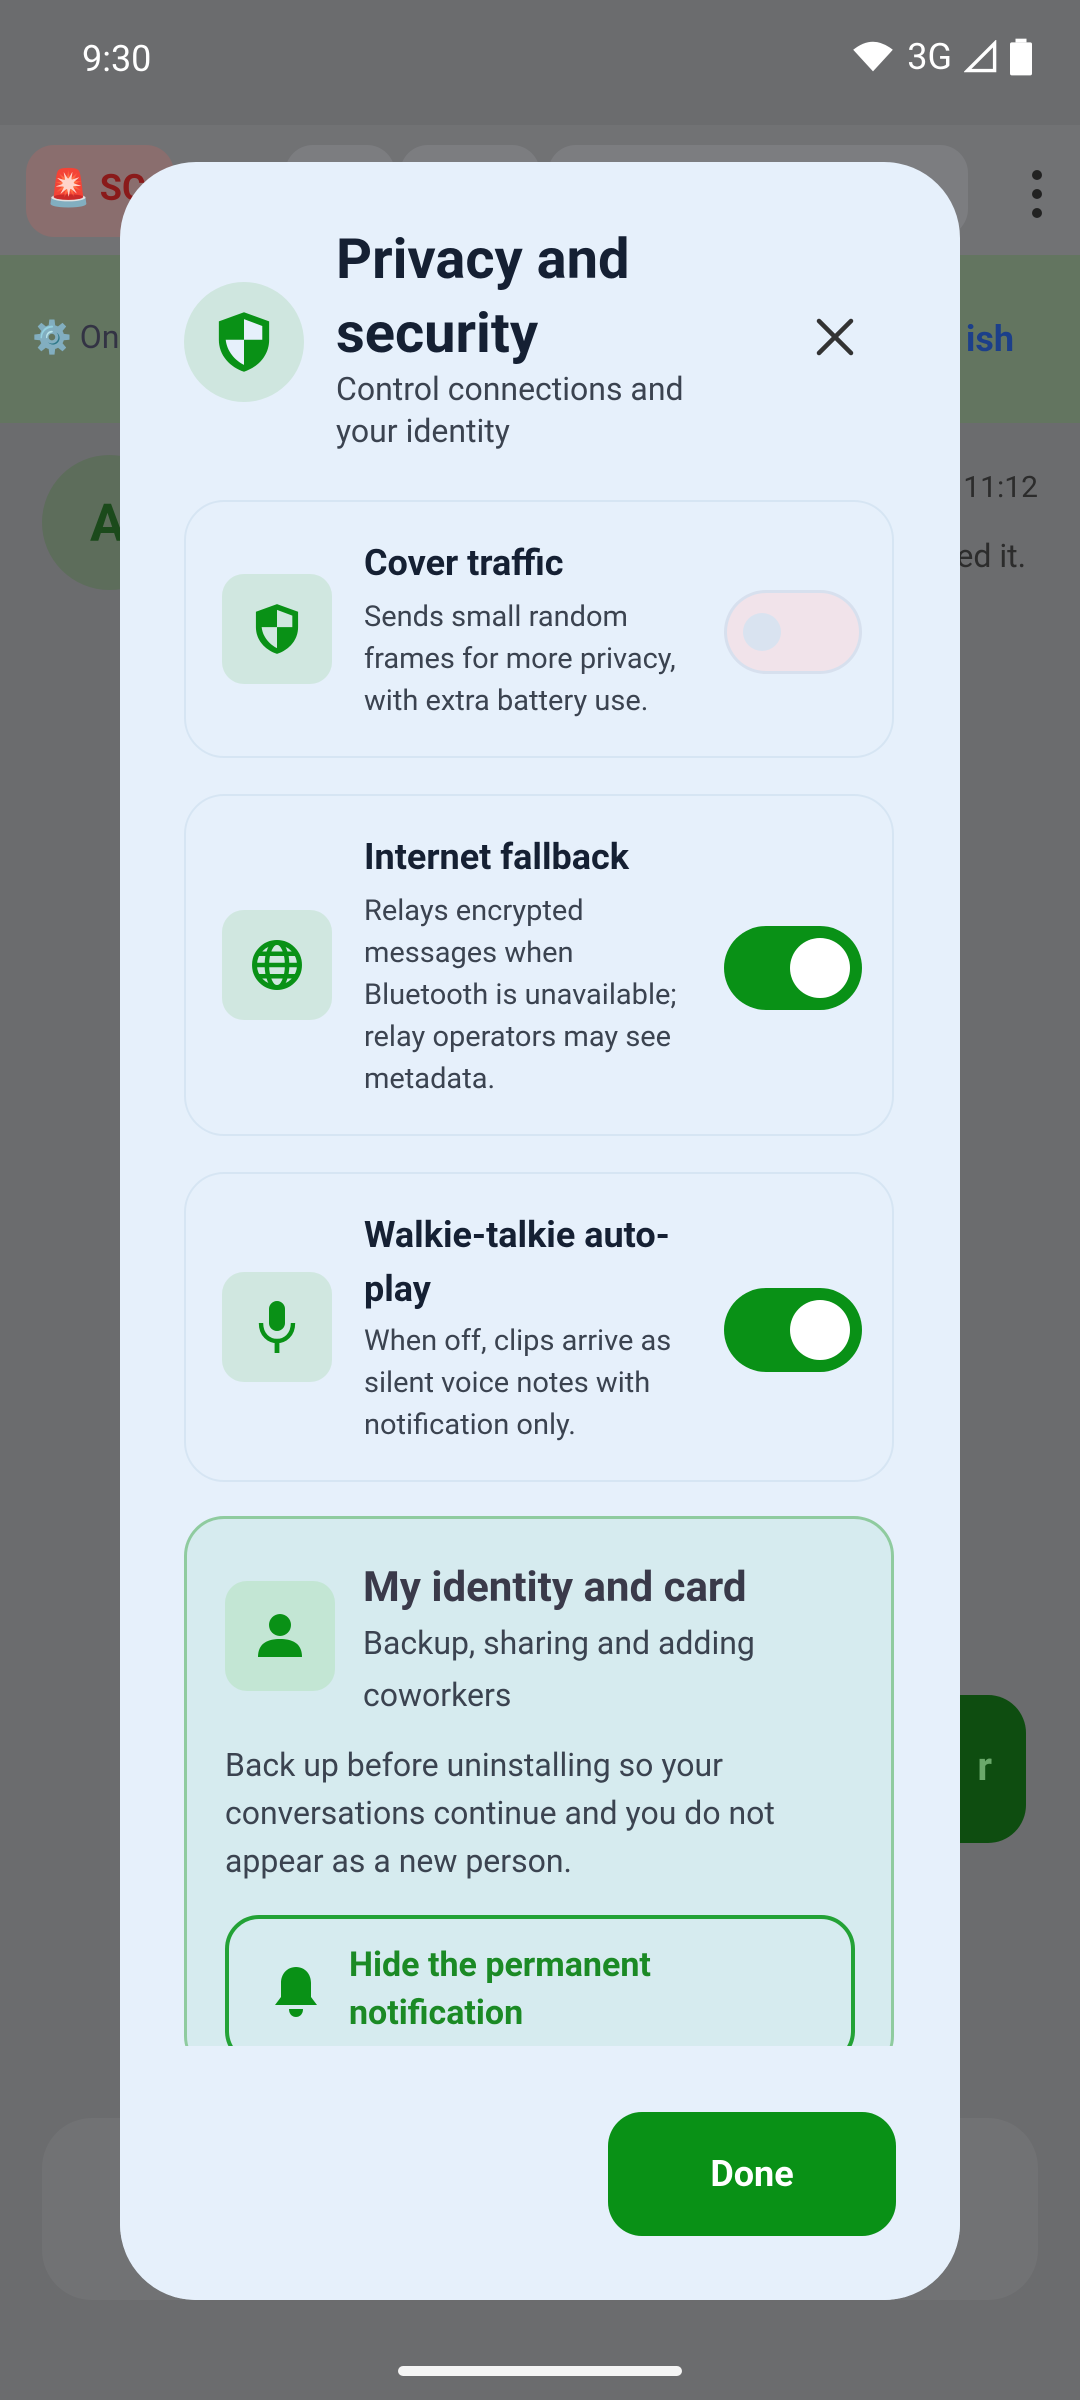  What do you see at coordinates (510, 410) in the screenshot?
I see `dialog-subtitle: Control connections and your identity` at bounding box center [510, 410].